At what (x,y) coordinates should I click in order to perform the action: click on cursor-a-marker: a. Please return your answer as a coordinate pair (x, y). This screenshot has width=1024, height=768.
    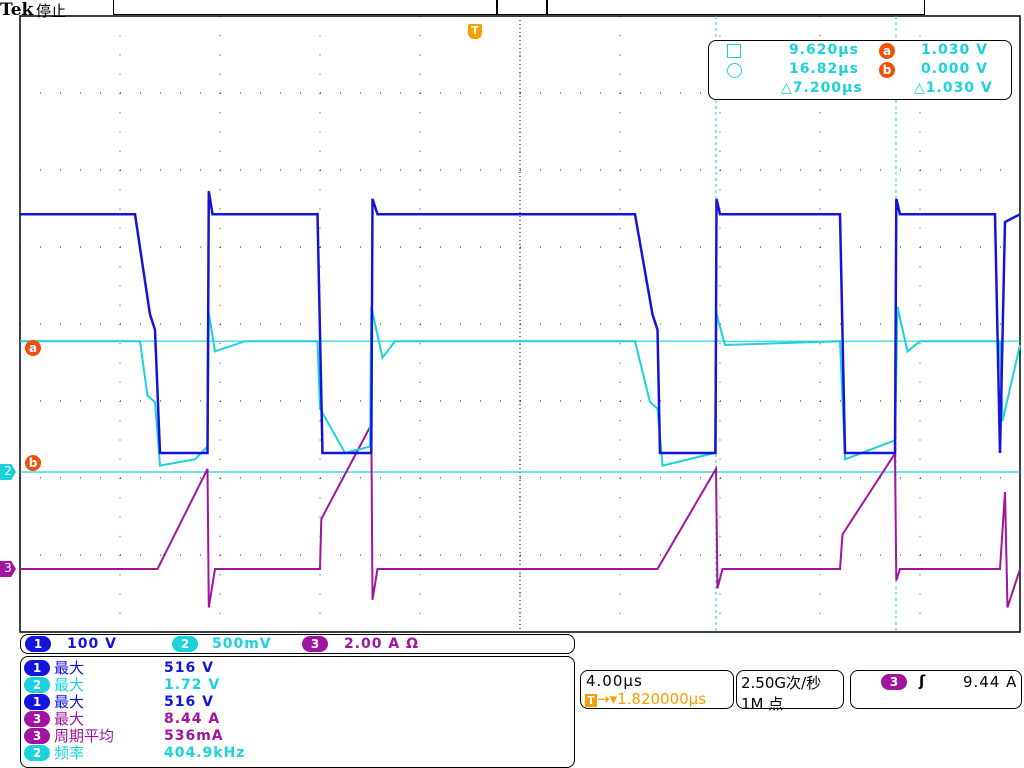
    Looking at the image, I should click on (887, 51).